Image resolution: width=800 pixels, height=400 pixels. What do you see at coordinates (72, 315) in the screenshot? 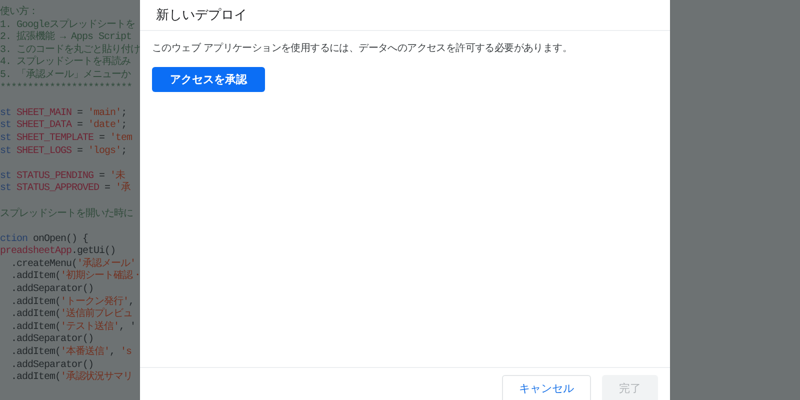
I see `code-line: .addItem('送信前プレビュ` at bounding box center [72, 315].